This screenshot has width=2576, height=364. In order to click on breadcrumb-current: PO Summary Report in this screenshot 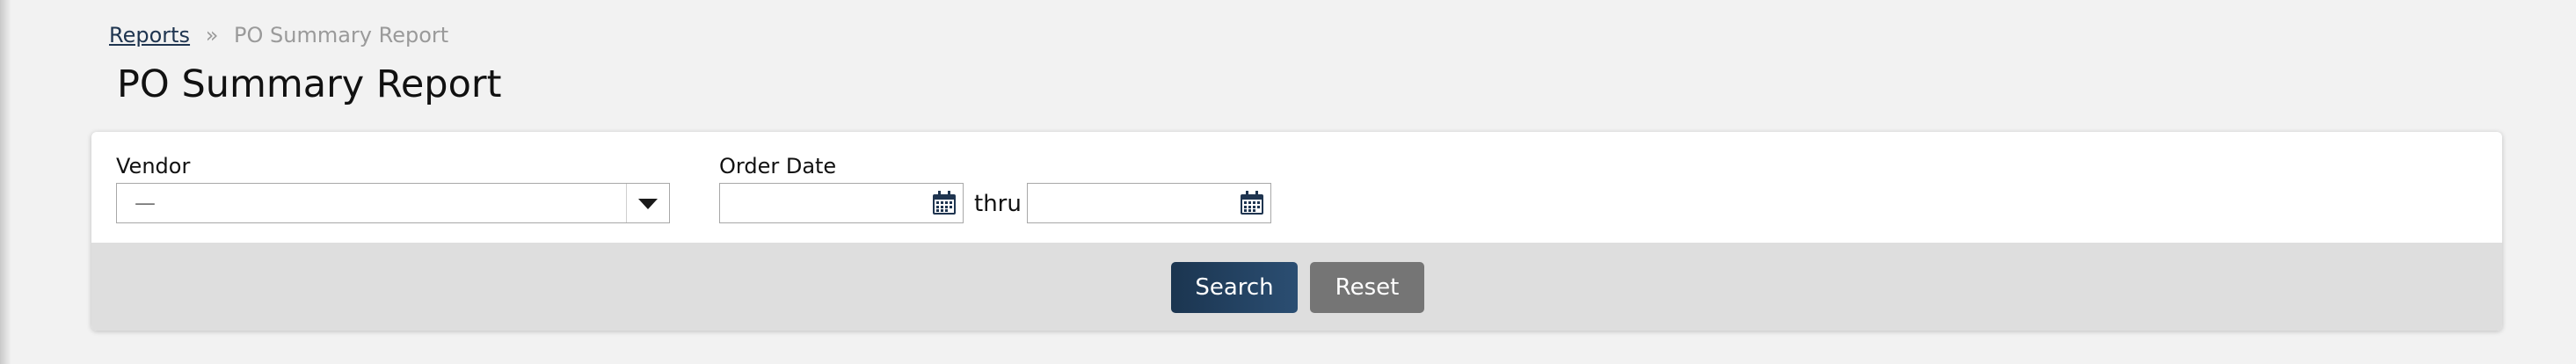, I will do `click(341, 35)`.